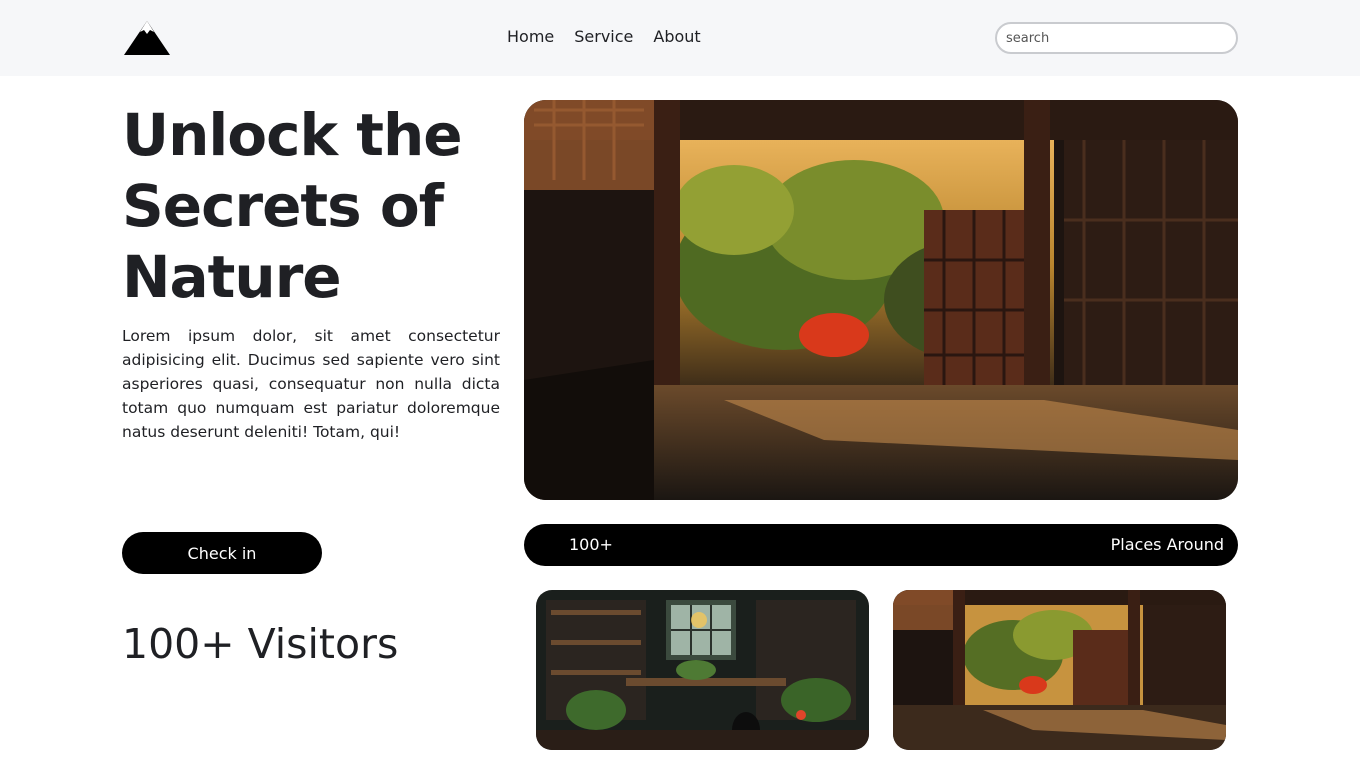 The height and width of the screenshot is (768, 1360). Describe the element at coordinates (530, 36) in the screenshot. I see `nav-home-link: Home` at that location.